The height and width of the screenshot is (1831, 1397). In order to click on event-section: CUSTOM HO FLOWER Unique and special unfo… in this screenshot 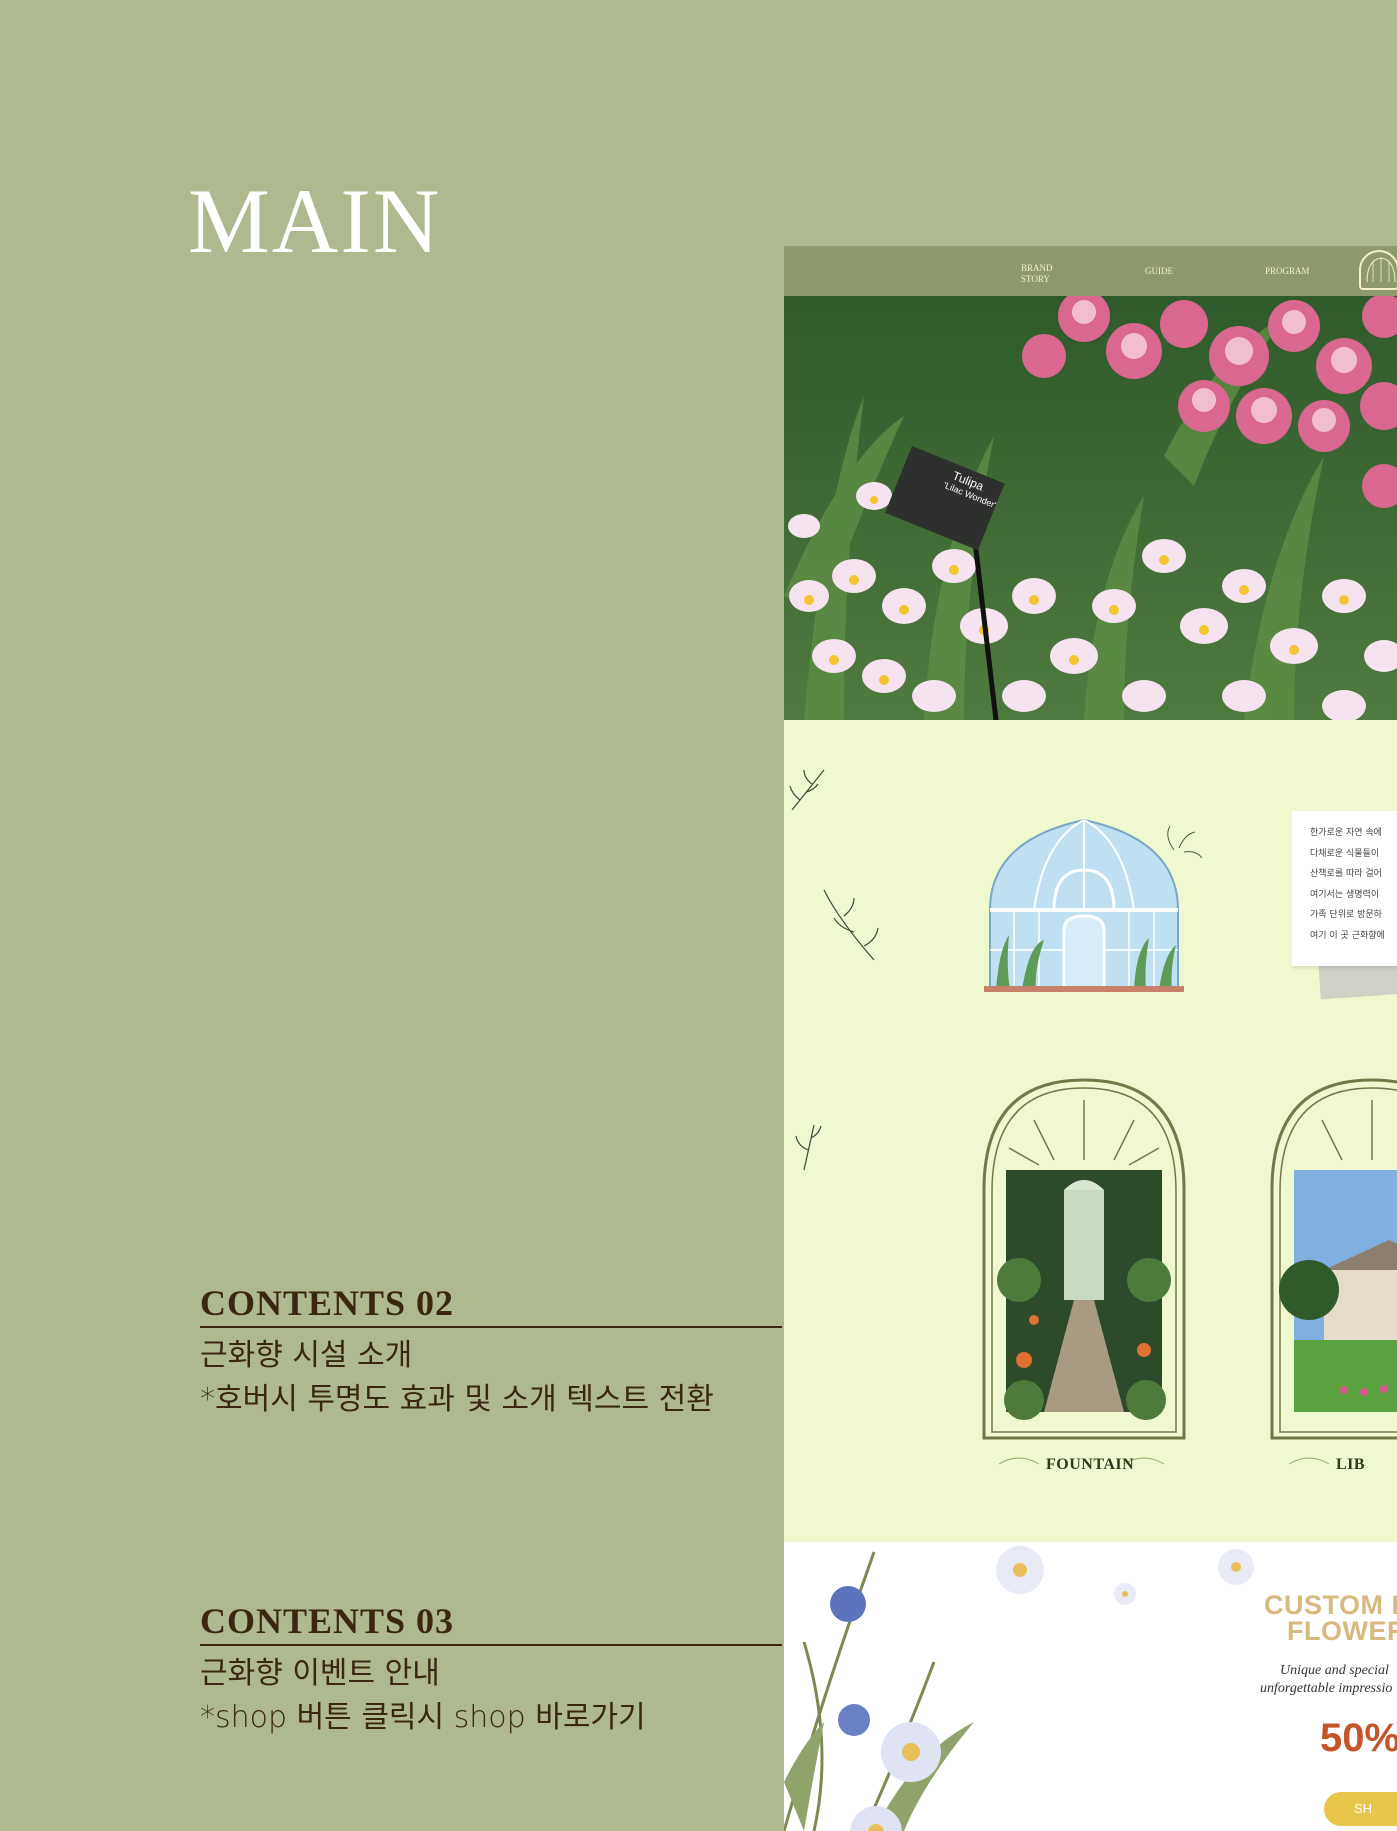, I will do `click(1090, 1686)`.